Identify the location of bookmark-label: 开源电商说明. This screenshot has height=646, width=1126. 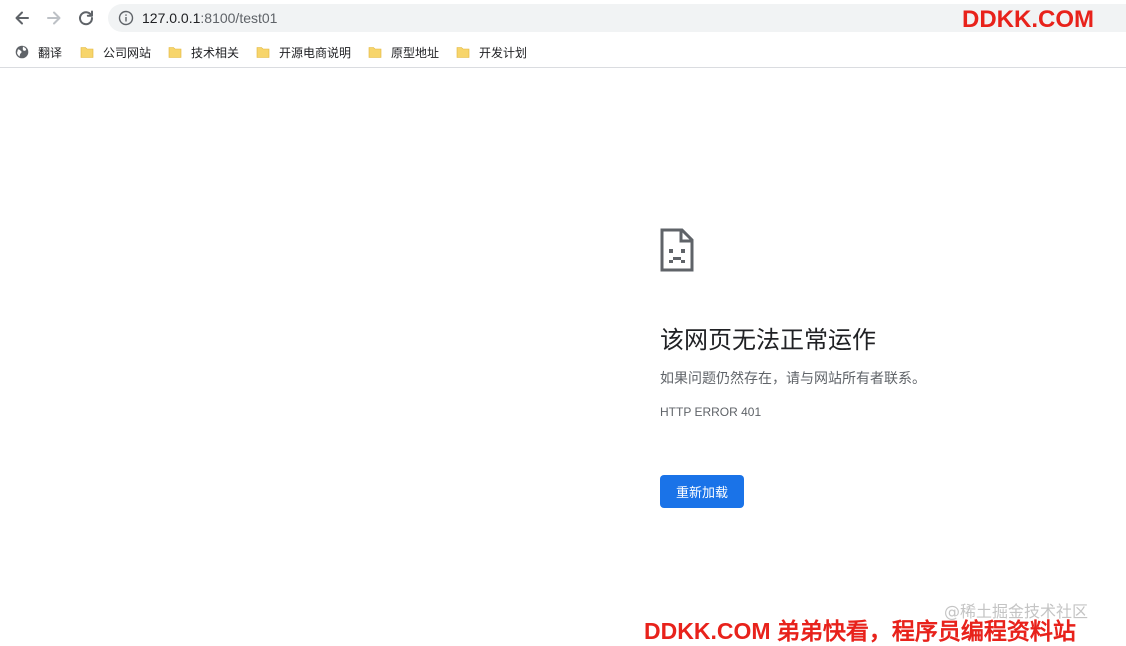
(315, 52).